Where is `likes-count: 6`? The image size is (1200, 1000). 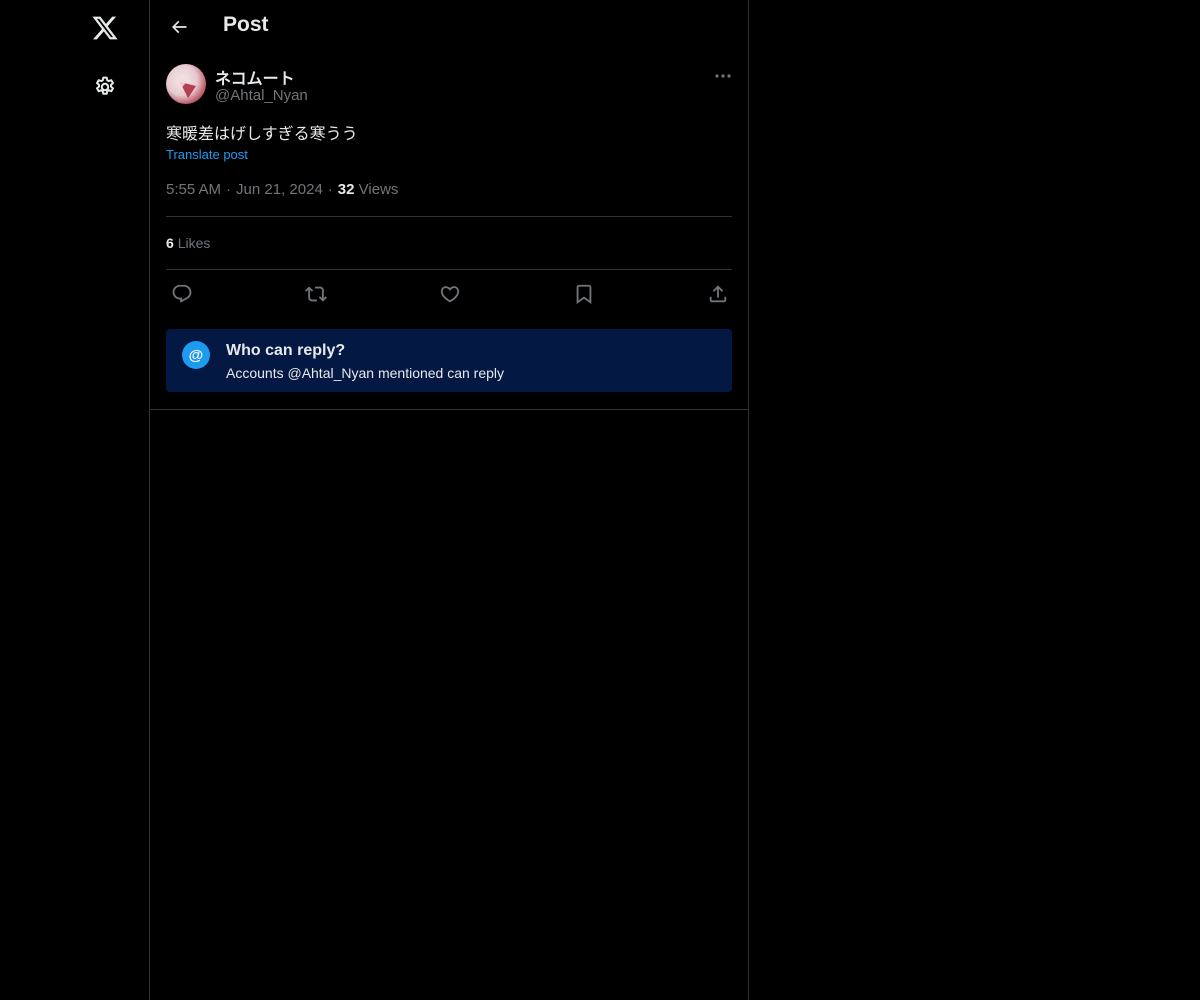 likes-count: 6 is located at coordinates (170, 243).